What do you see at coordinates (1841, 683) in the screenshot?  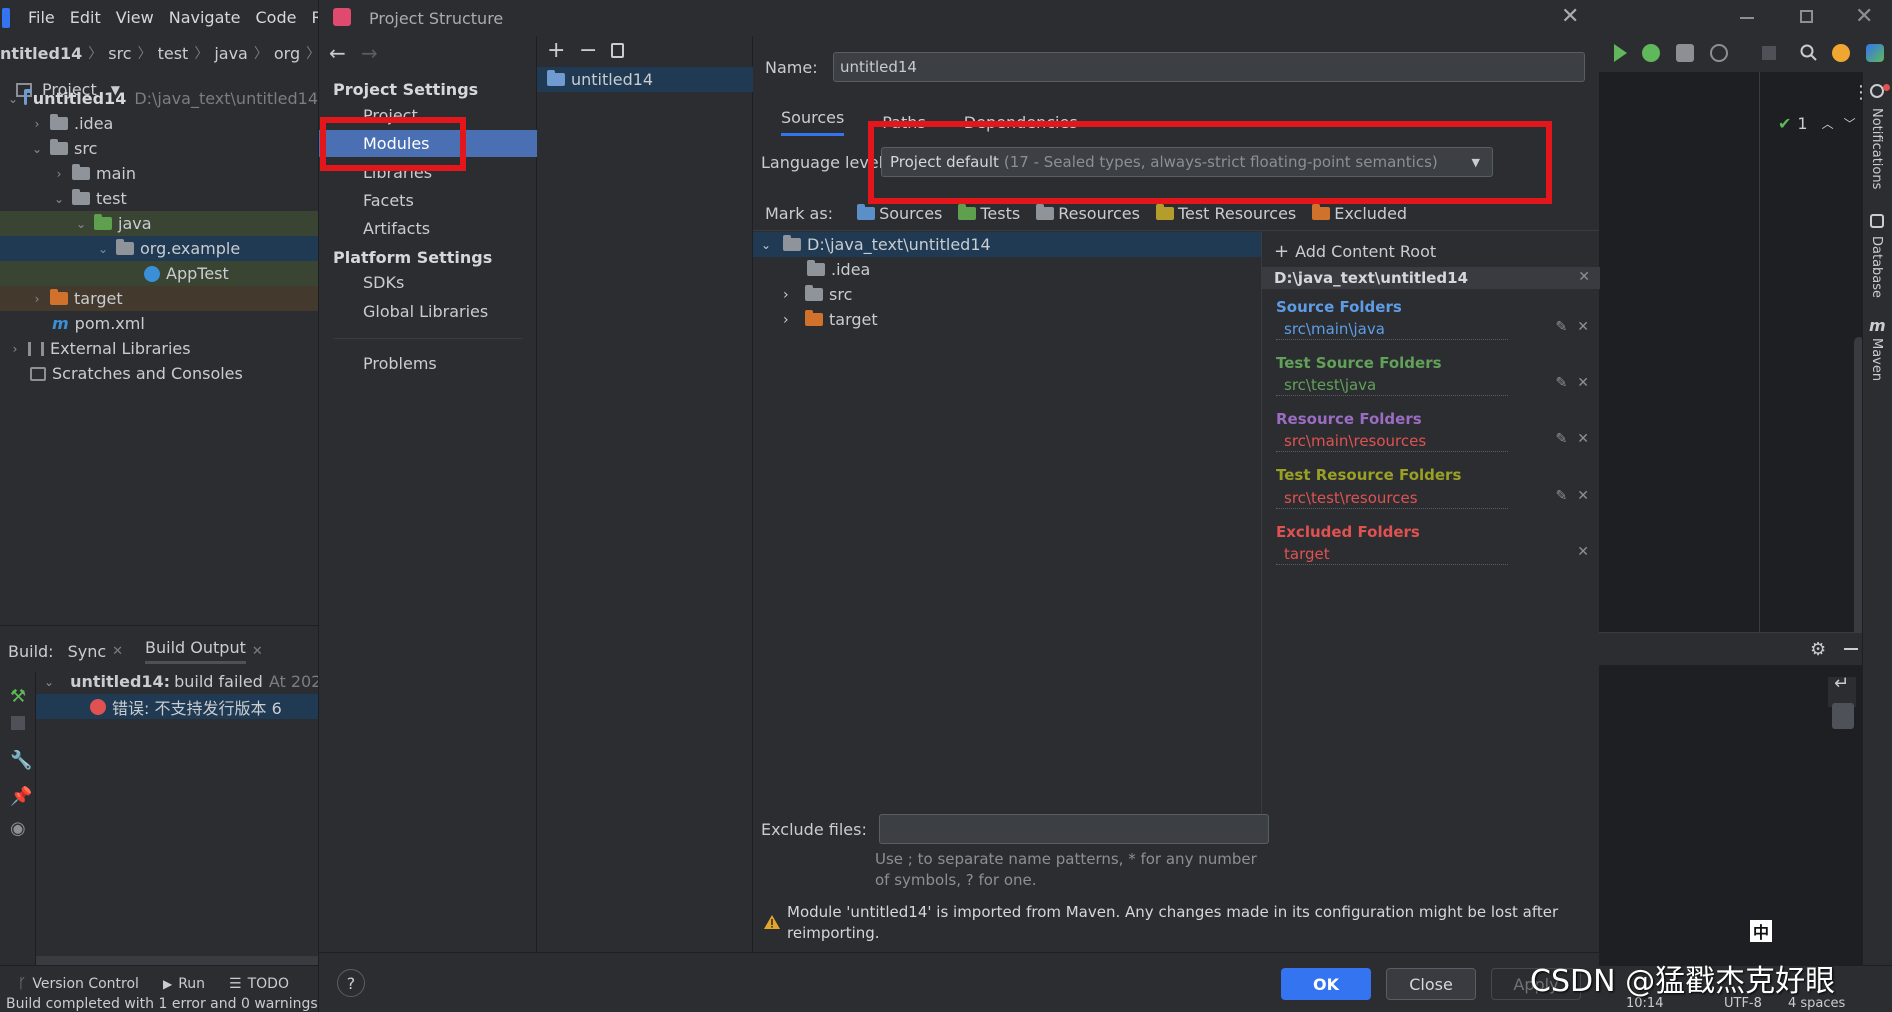 I see `soft-wrap-icon: ↵` at bounding box center [1841, 683].